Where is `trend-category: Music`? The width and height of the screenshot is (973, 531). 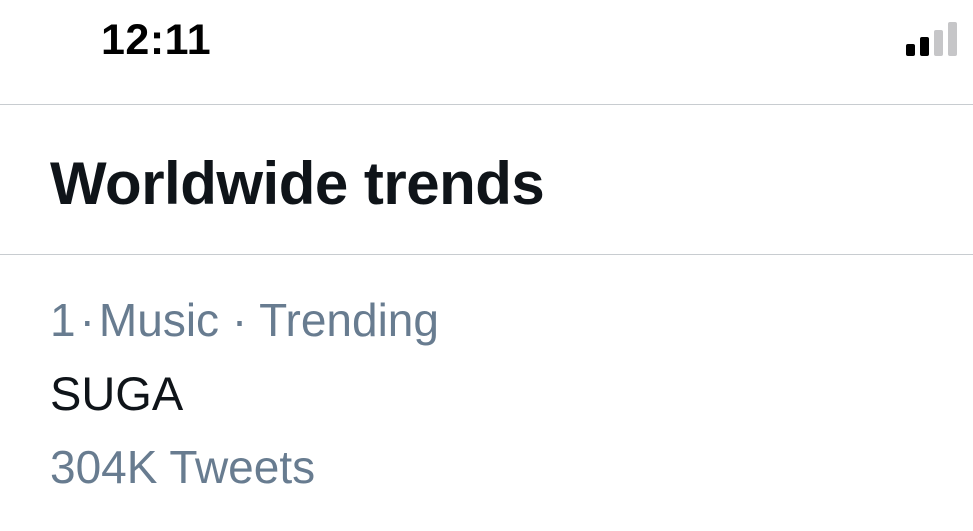
trend-category: Music is located at coordinates (159, 320).